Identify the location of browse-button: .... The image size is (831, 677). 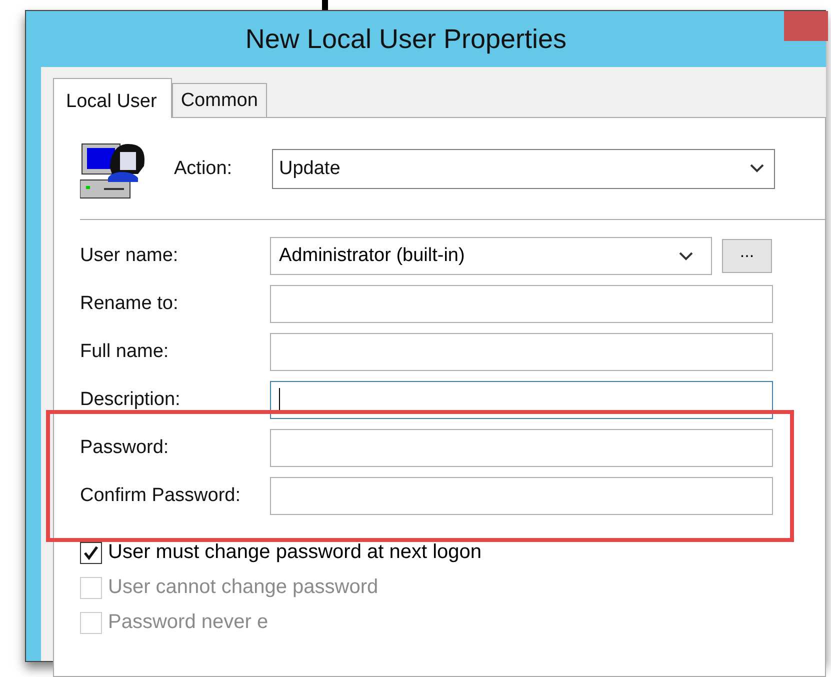
(747, 256).